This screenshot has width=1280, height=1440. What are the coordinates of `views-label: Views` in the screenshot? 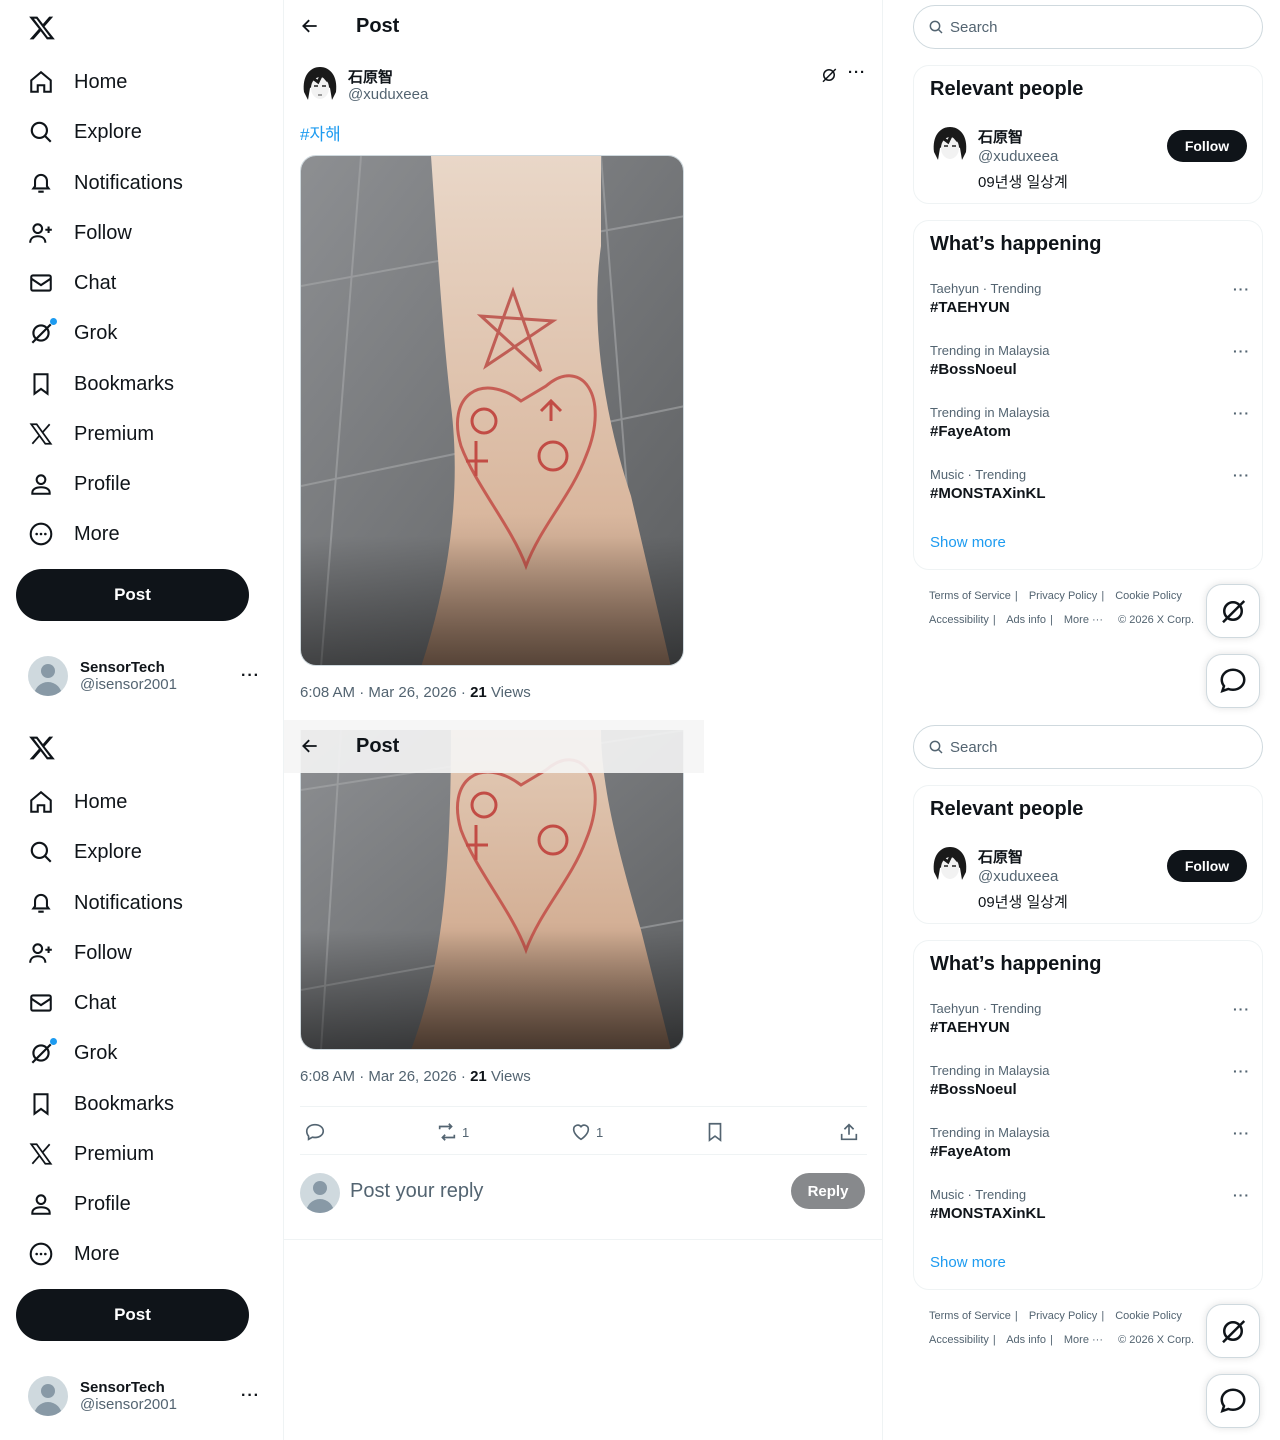 It's located at (508, 1076).